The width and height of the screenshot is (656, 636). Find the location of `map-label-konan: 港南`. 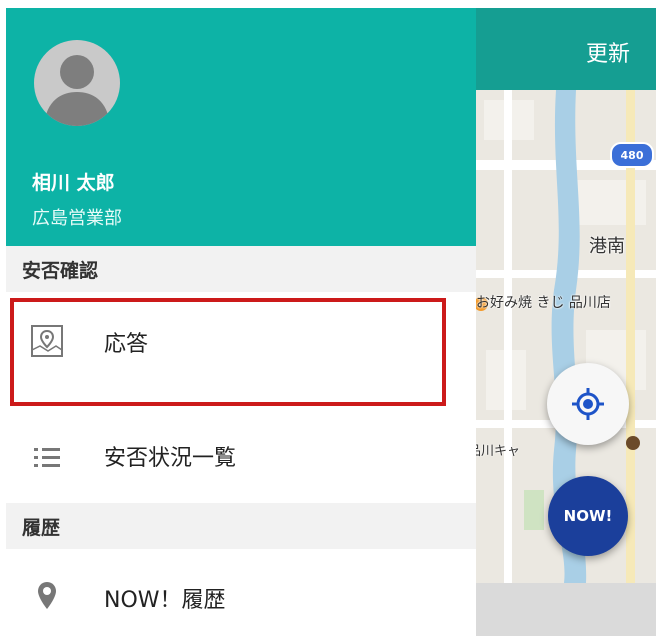

map-label-konan: 港南 is located at coordinates (607, 246).